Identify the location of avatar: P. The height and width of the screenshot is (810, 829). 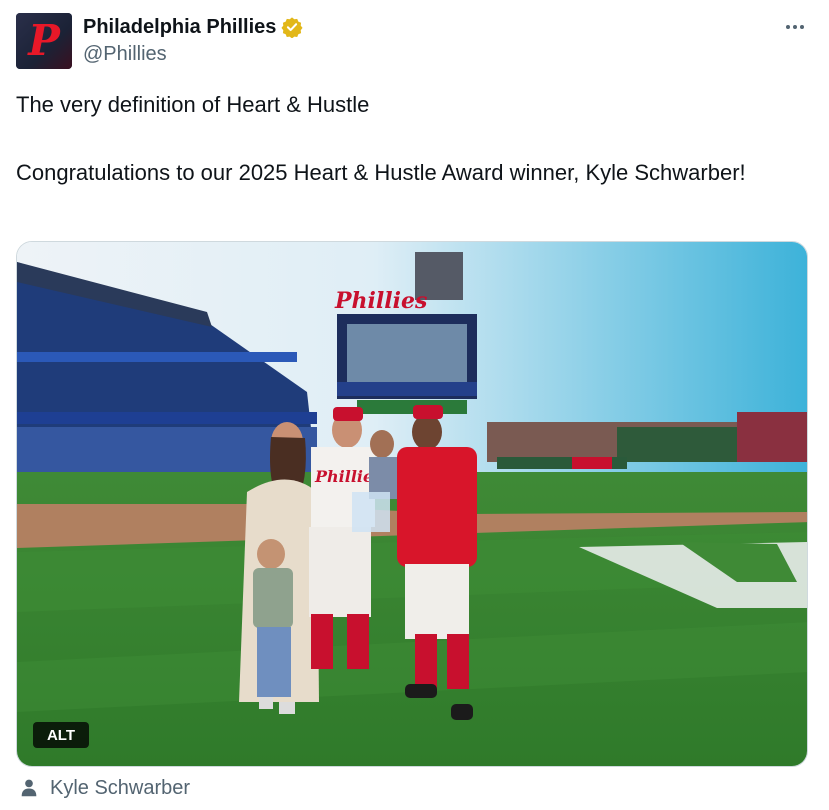
(44, 41).